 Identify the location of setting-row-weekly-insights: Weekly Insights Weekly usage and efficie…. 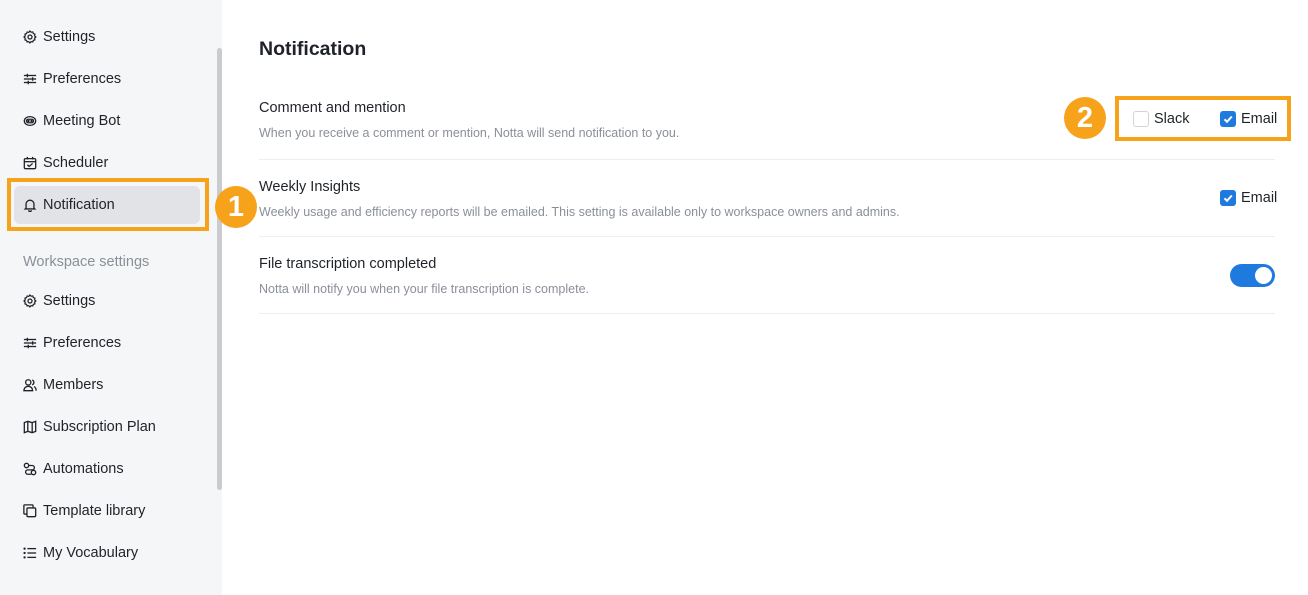
(767, 198).